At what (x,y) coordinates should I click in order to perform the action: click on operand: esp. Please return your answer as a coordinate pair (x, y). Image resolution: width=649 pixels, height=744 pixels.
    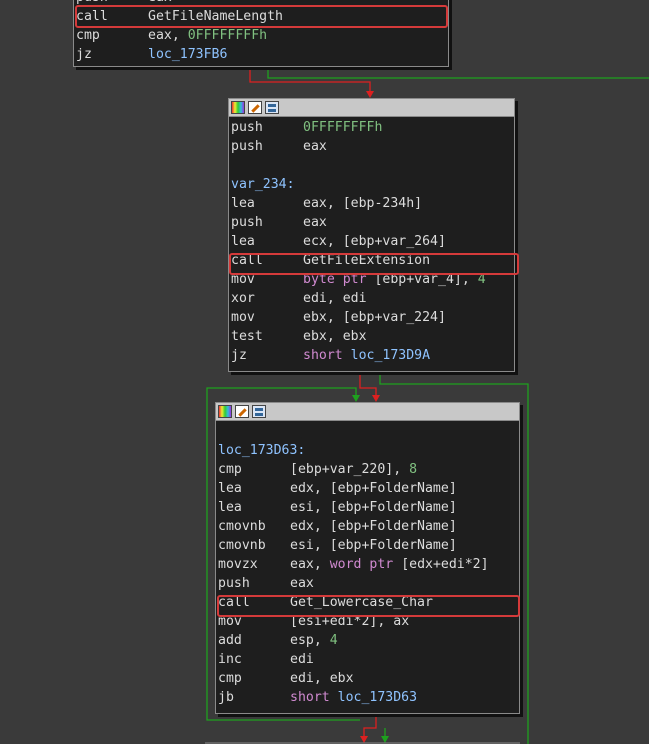
    Looking at the image, I should click on (302, 640).